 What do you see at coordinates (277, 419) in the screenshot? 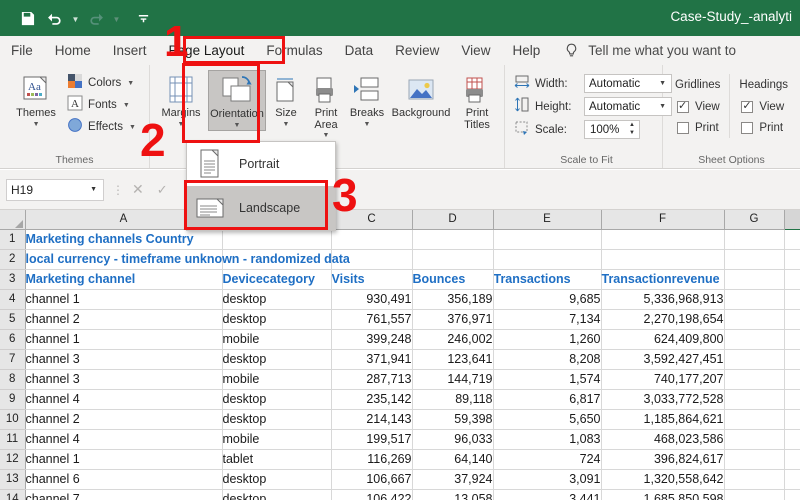
I see `cell-b10: desktop` at bounding box center [277, 419].